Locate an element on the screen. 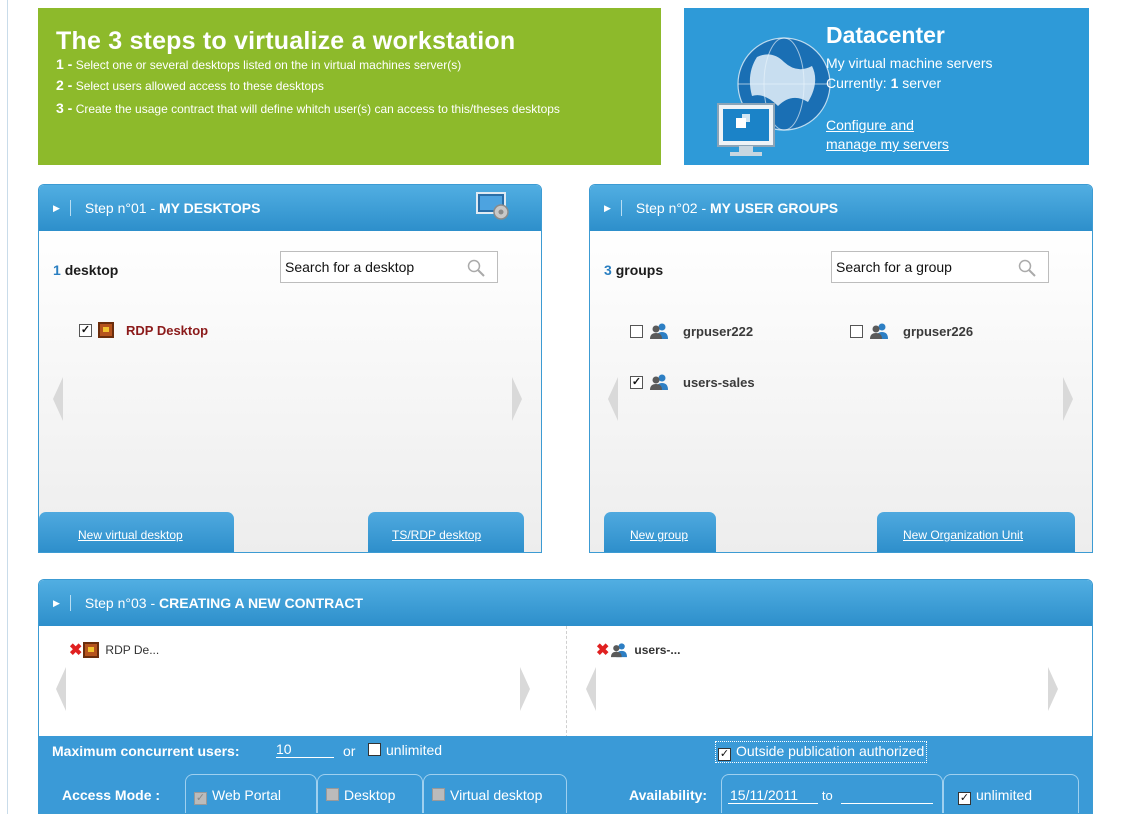 Image resolution: width=1121 pixels, height=814 pixels. group-item-checkbox: ✓ is located at coordinates (636, 382).